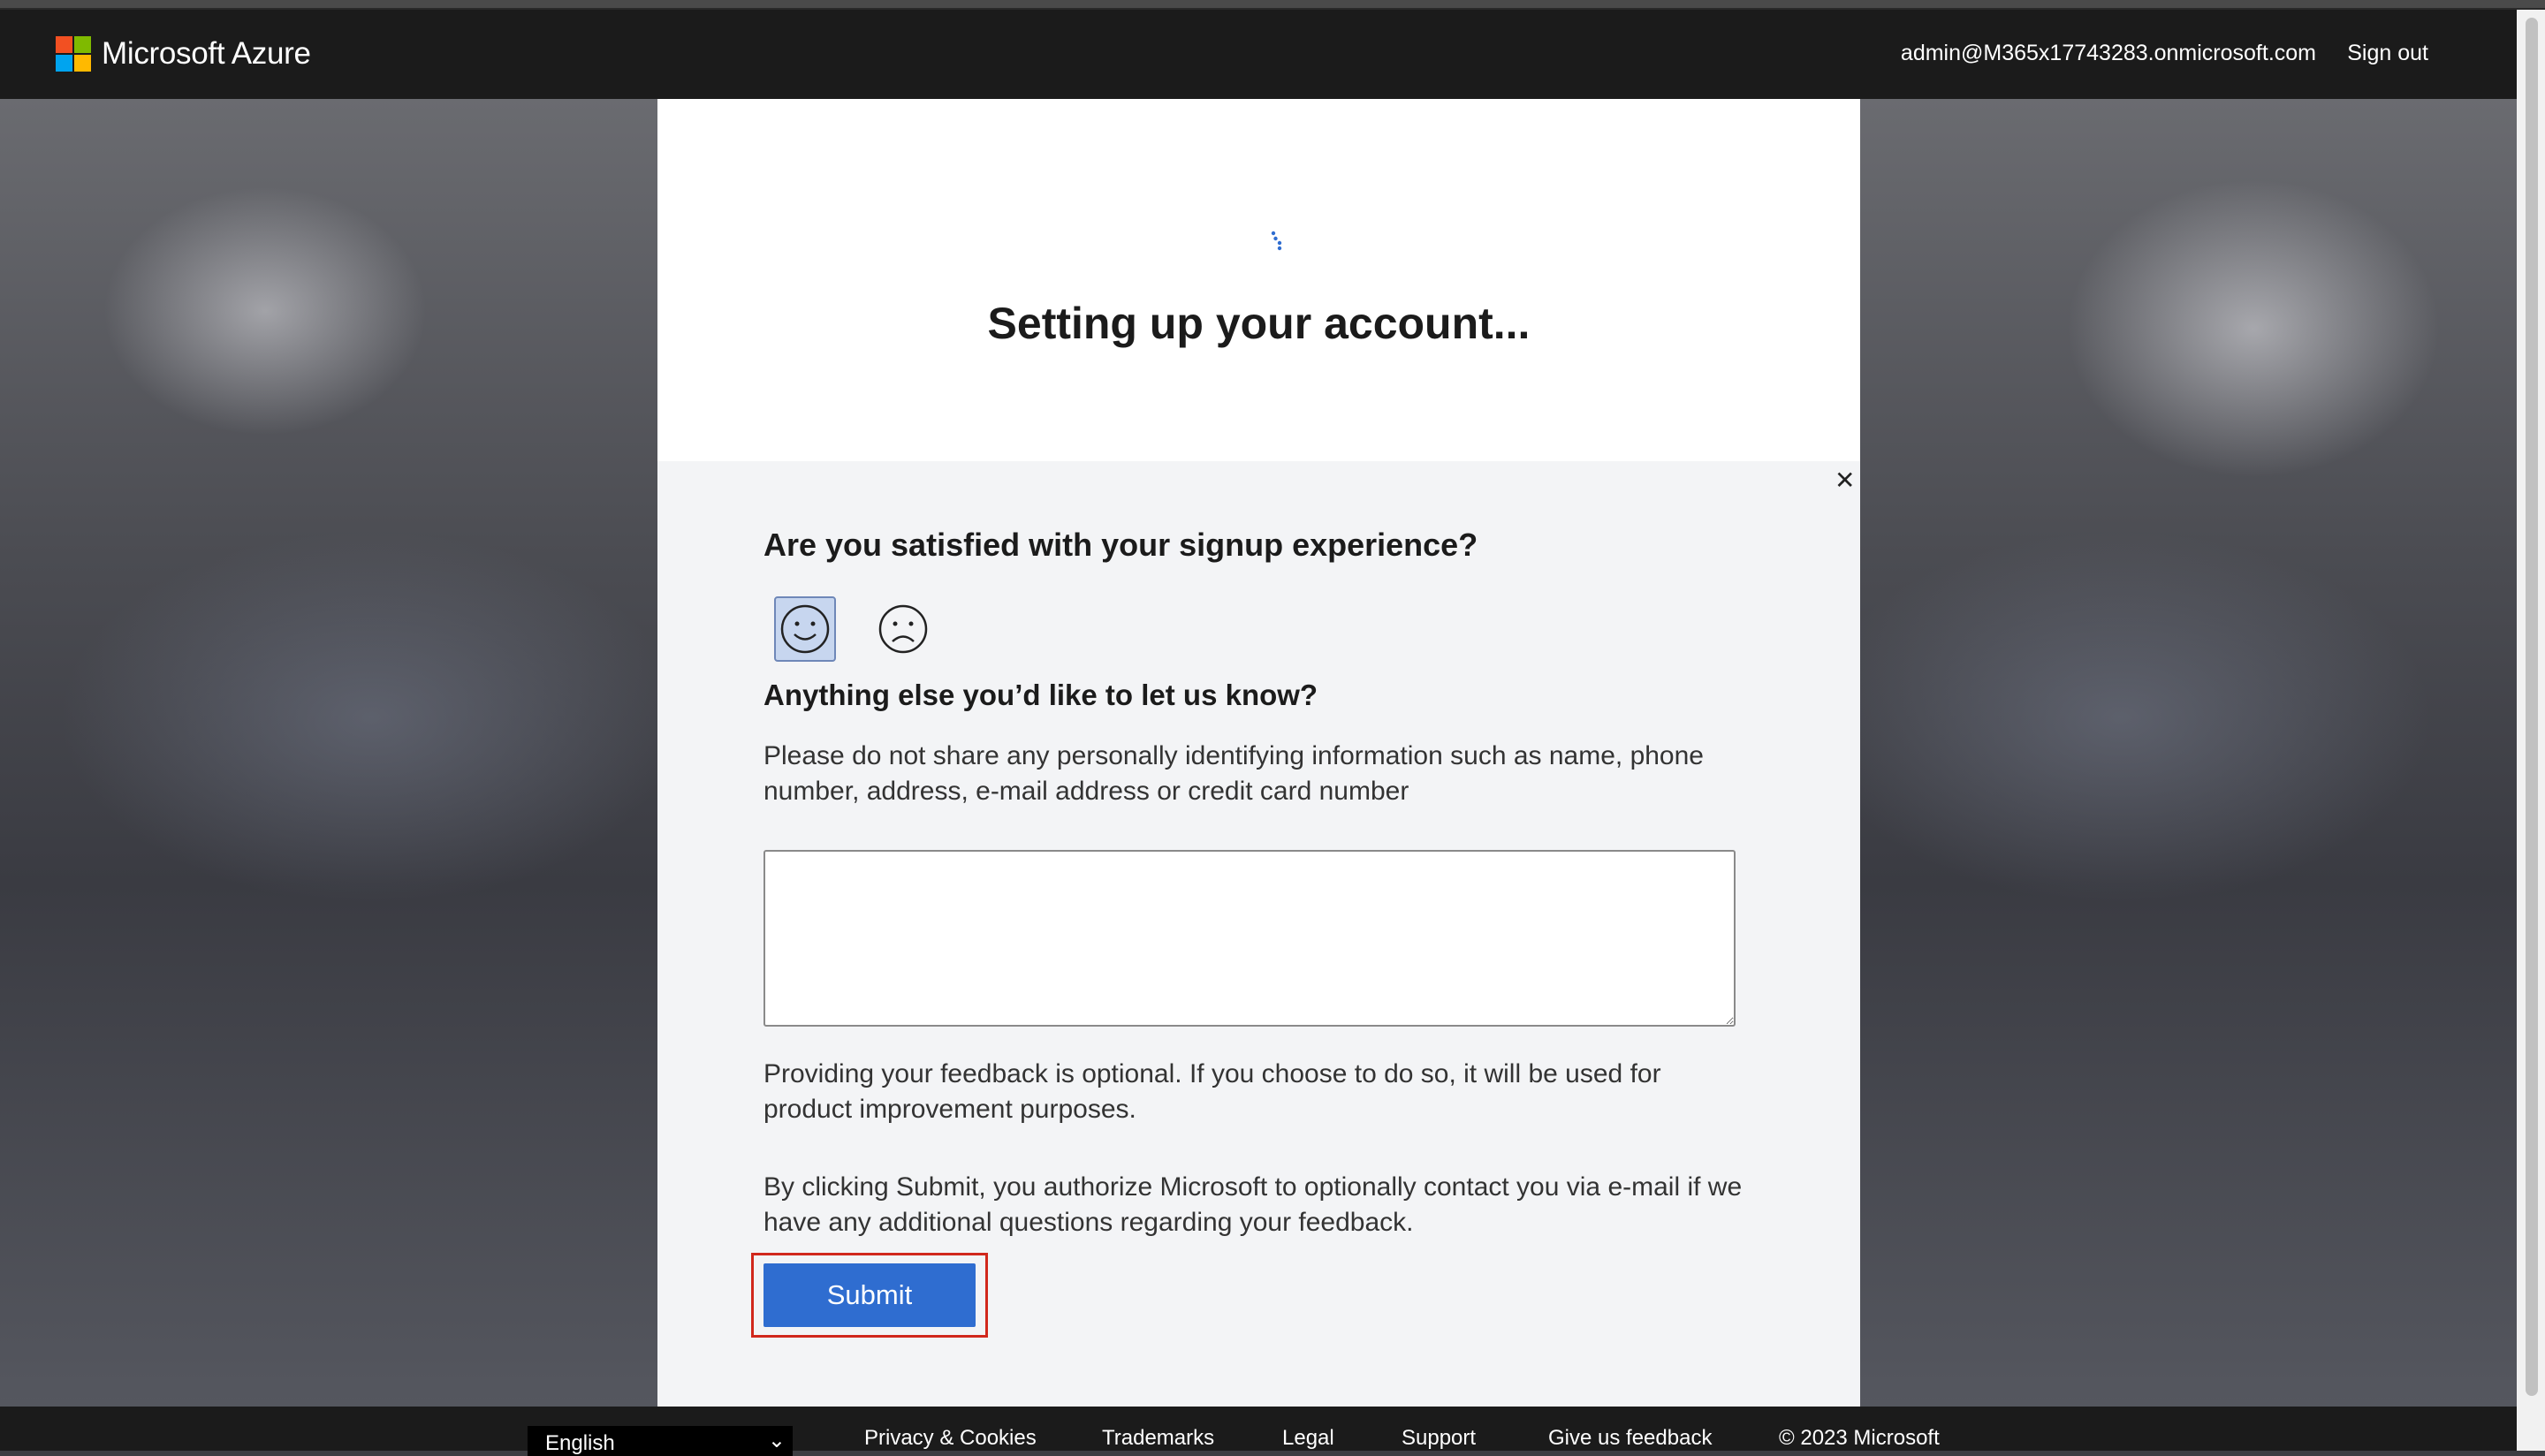  I want to click on footer-link-legal: Legal, so click(1308, 1438).